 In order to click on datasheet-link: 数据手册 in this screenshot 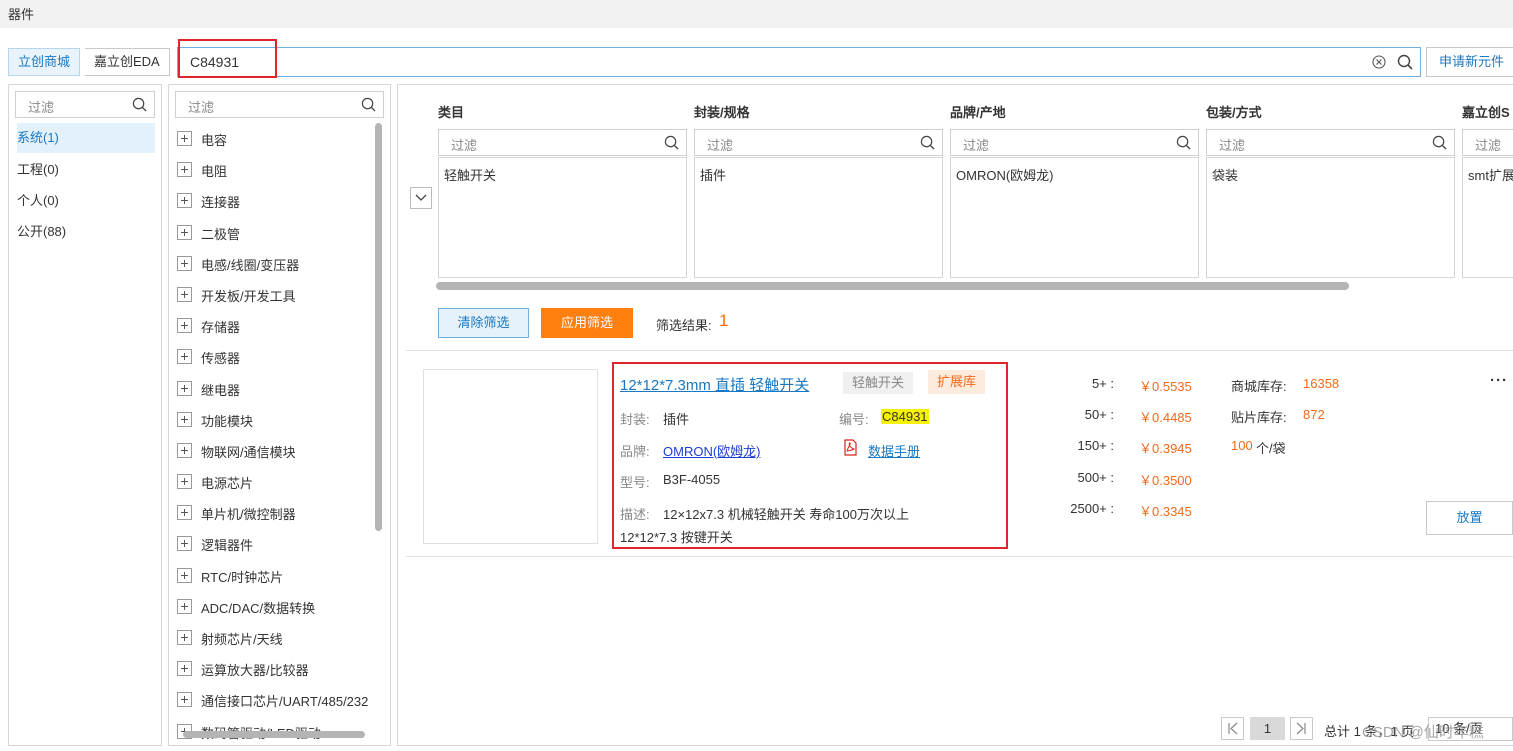, I will do `click(894, 450)`.